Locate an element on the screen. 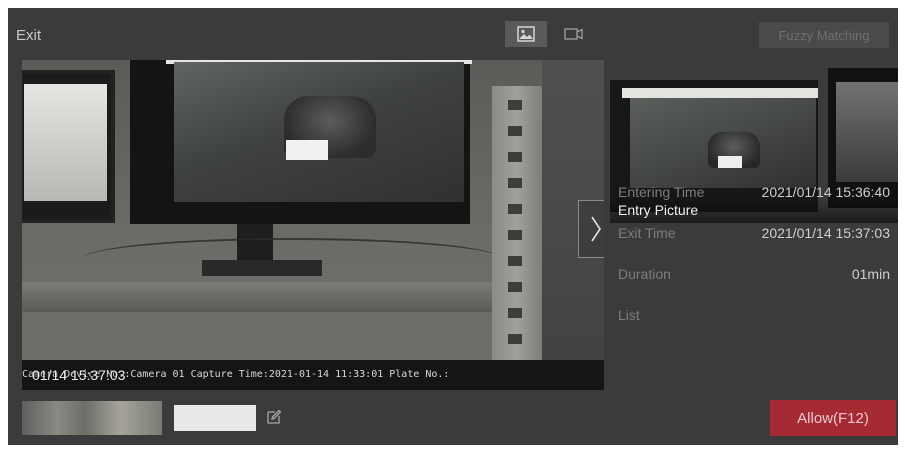  video-camera-icon is located at coordinates (573, 34).